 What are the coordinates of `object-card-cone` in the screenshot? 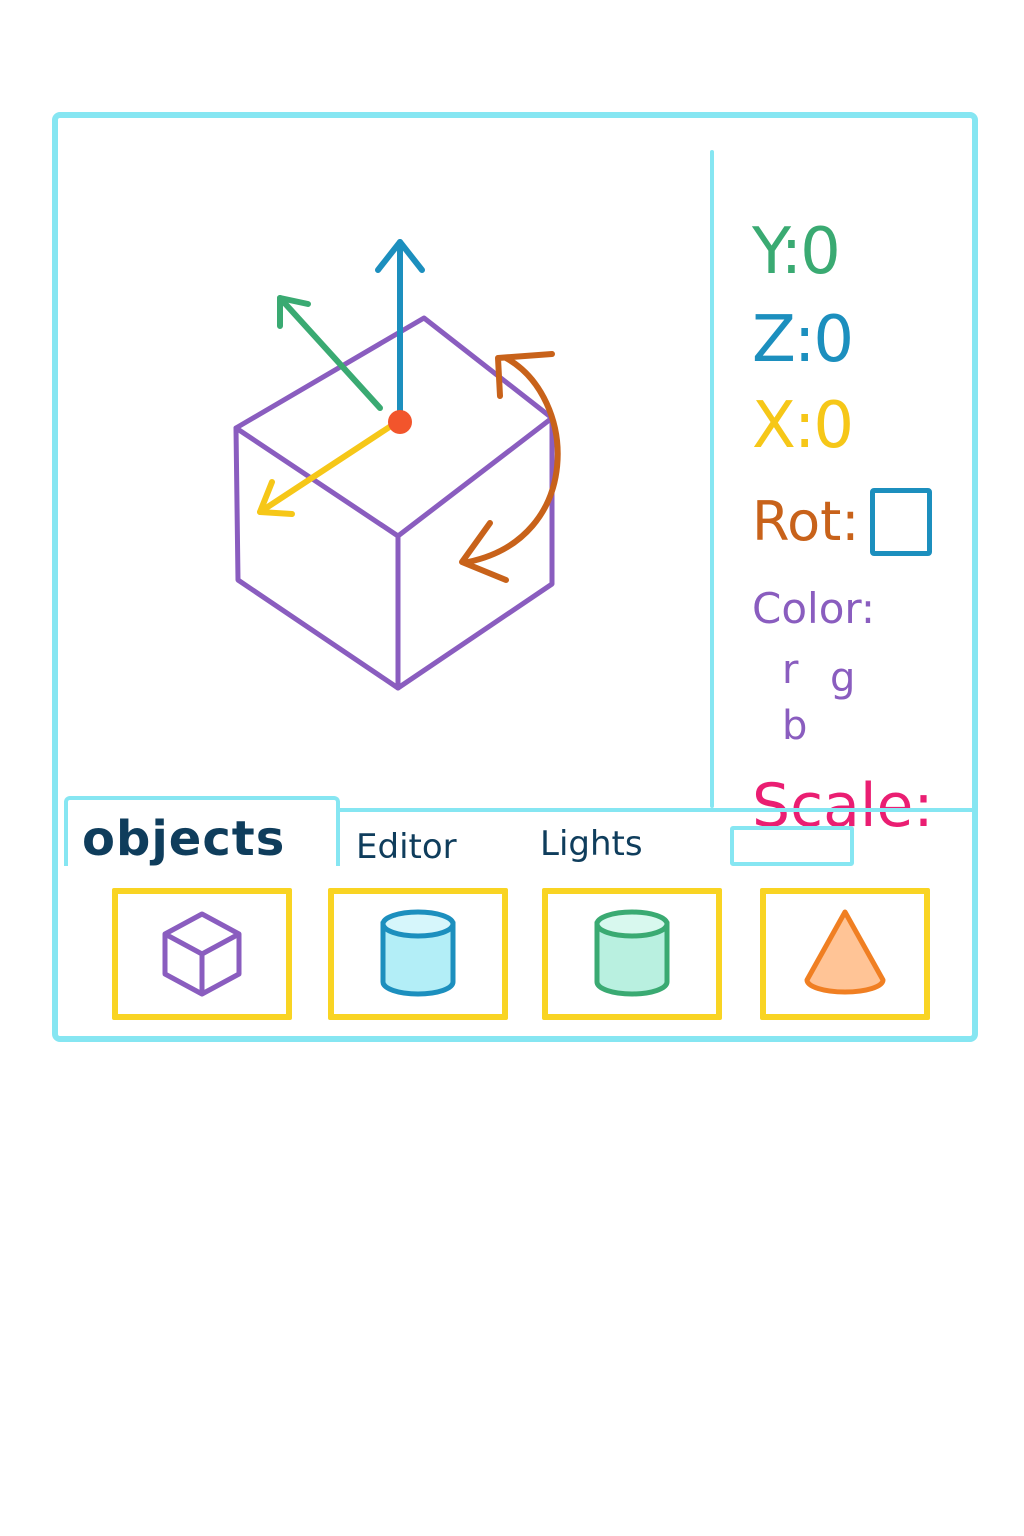 It's located at (845, 954).